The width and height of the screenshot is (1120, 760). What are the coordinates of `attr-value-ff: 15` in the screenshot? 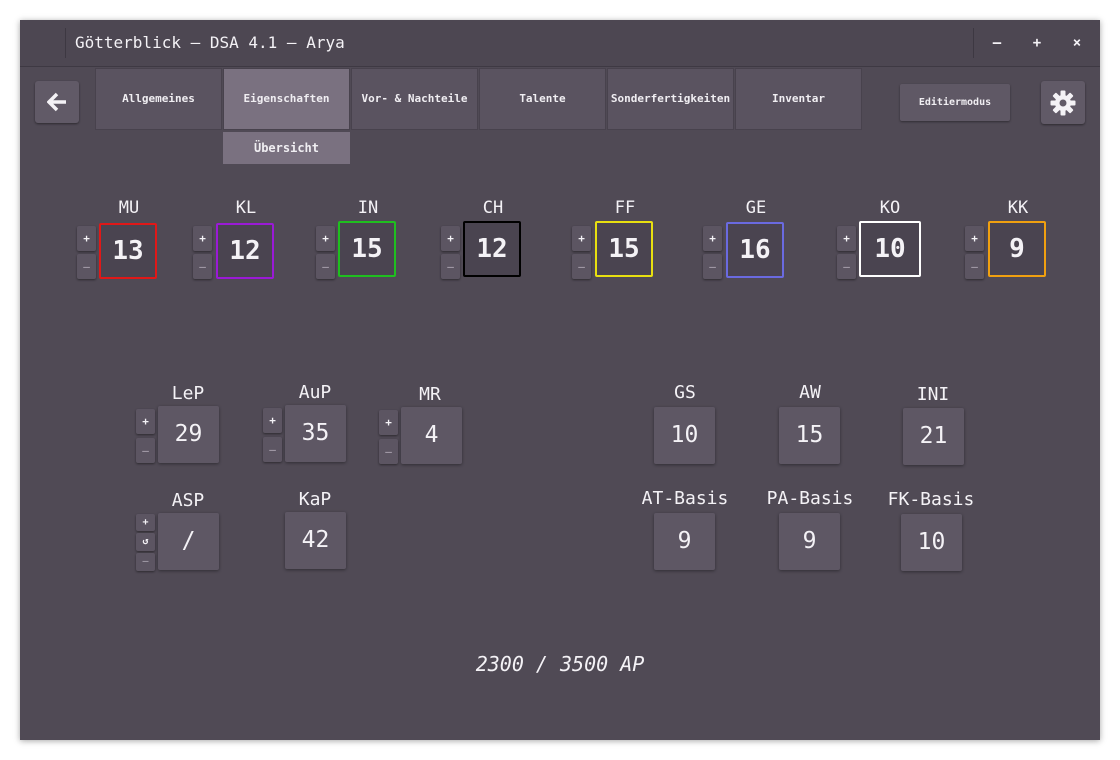 It's located at (624, 249).